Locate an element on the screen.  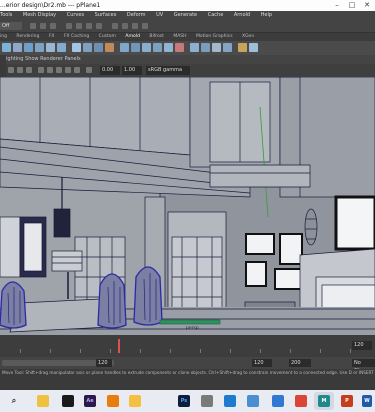
camera-icon is located at coordinates (11, 70).